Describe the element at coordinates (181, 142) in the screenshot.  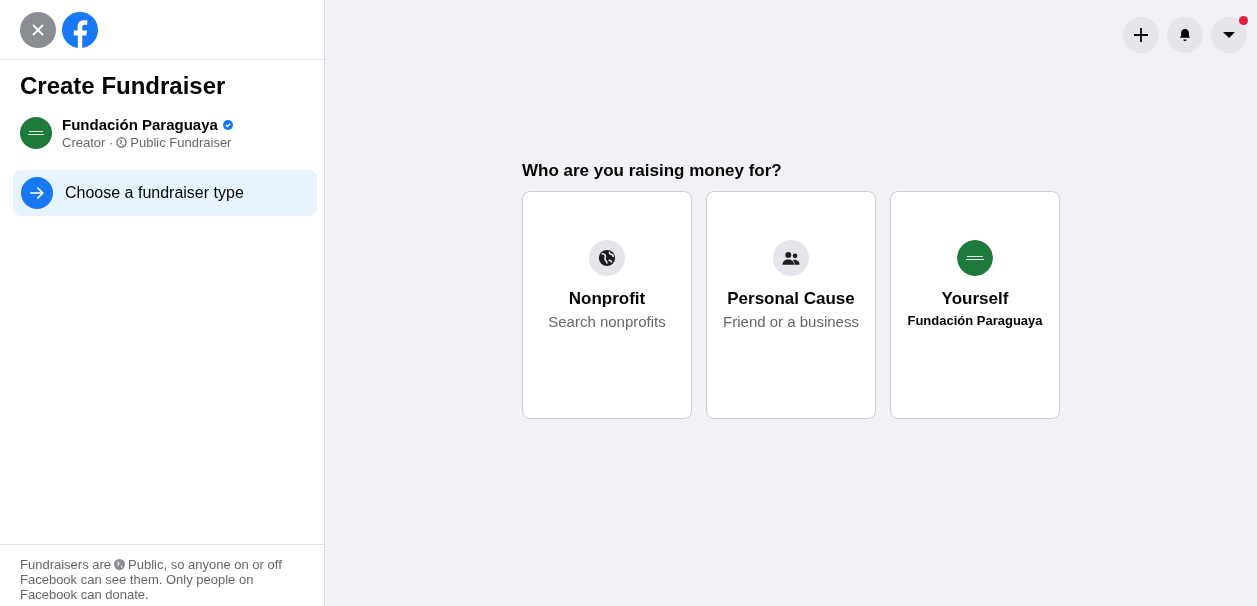
I see `privacy-label: Public Fundraiser` at that location.